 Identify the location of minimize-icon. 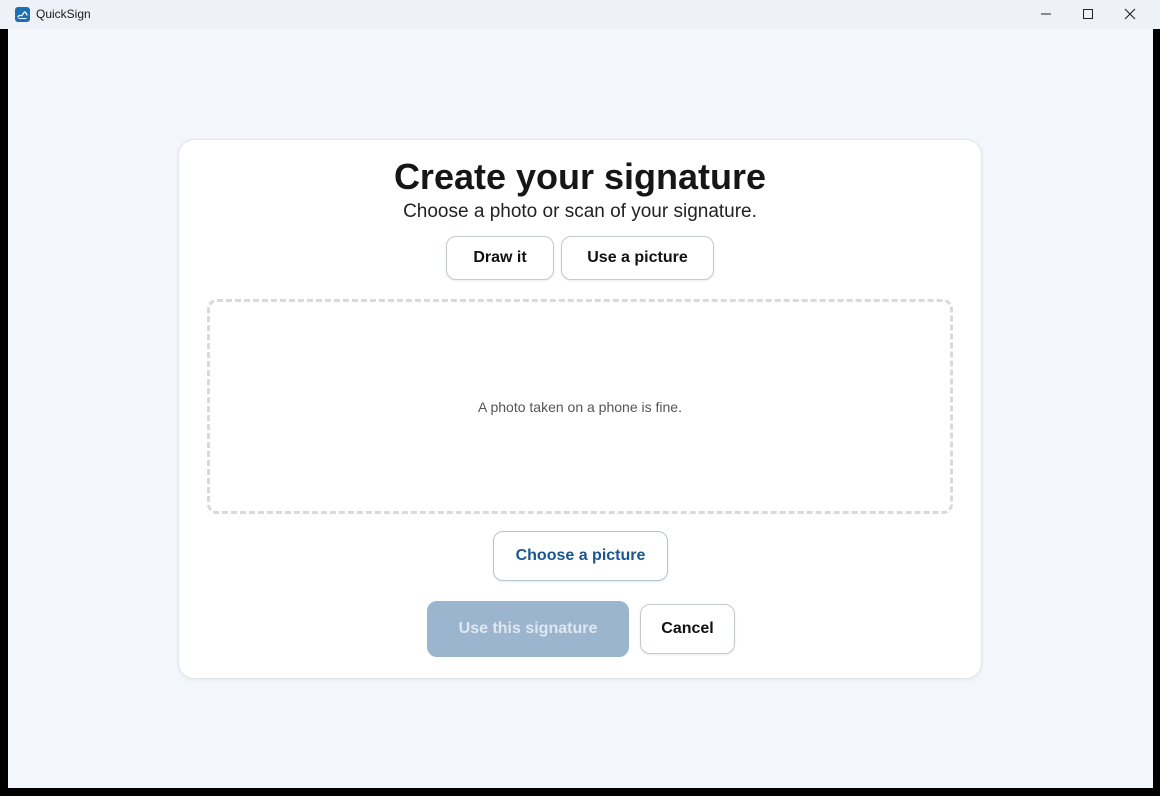
(1046, 14).